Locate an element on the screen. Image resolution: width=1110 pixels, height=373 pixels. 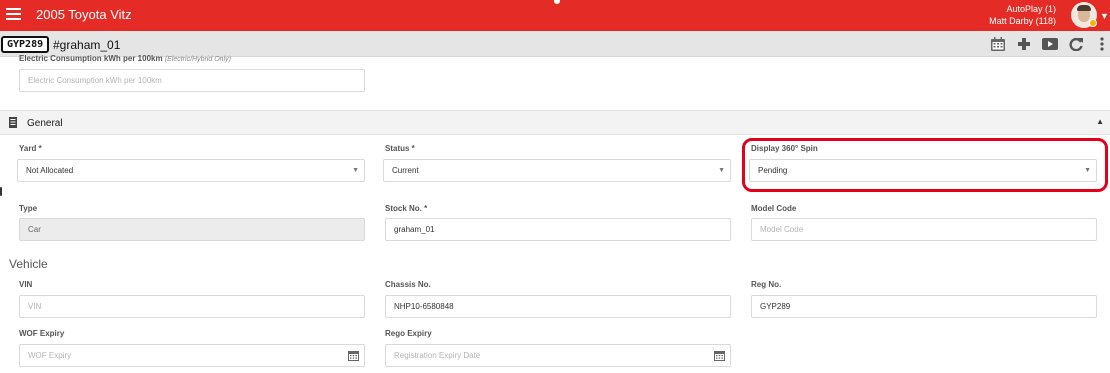
user-info: AutoPlay (1) Matt Darby (118) is located at coordinates (1022, 15).